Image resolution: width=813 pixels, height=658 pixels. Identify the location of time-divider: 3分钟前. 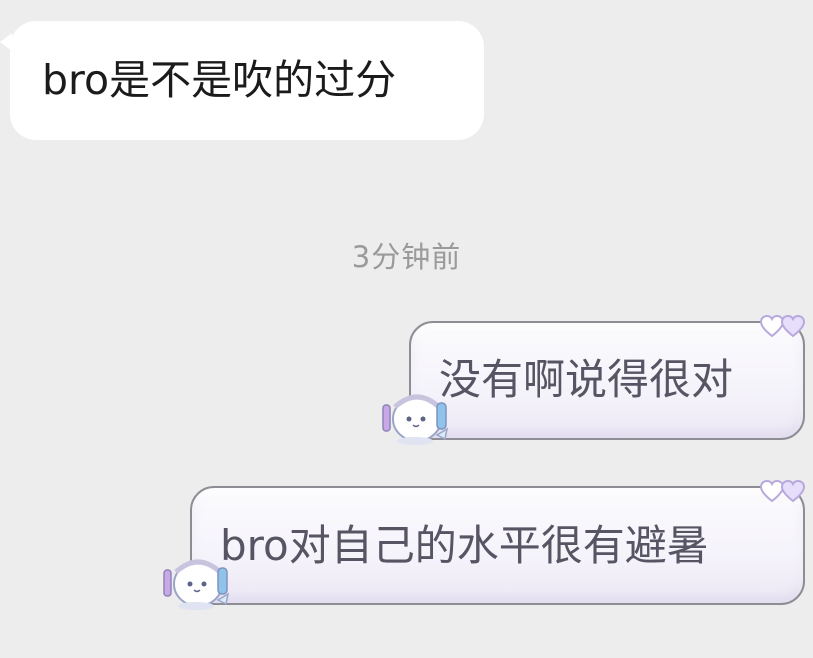
(406, 257).